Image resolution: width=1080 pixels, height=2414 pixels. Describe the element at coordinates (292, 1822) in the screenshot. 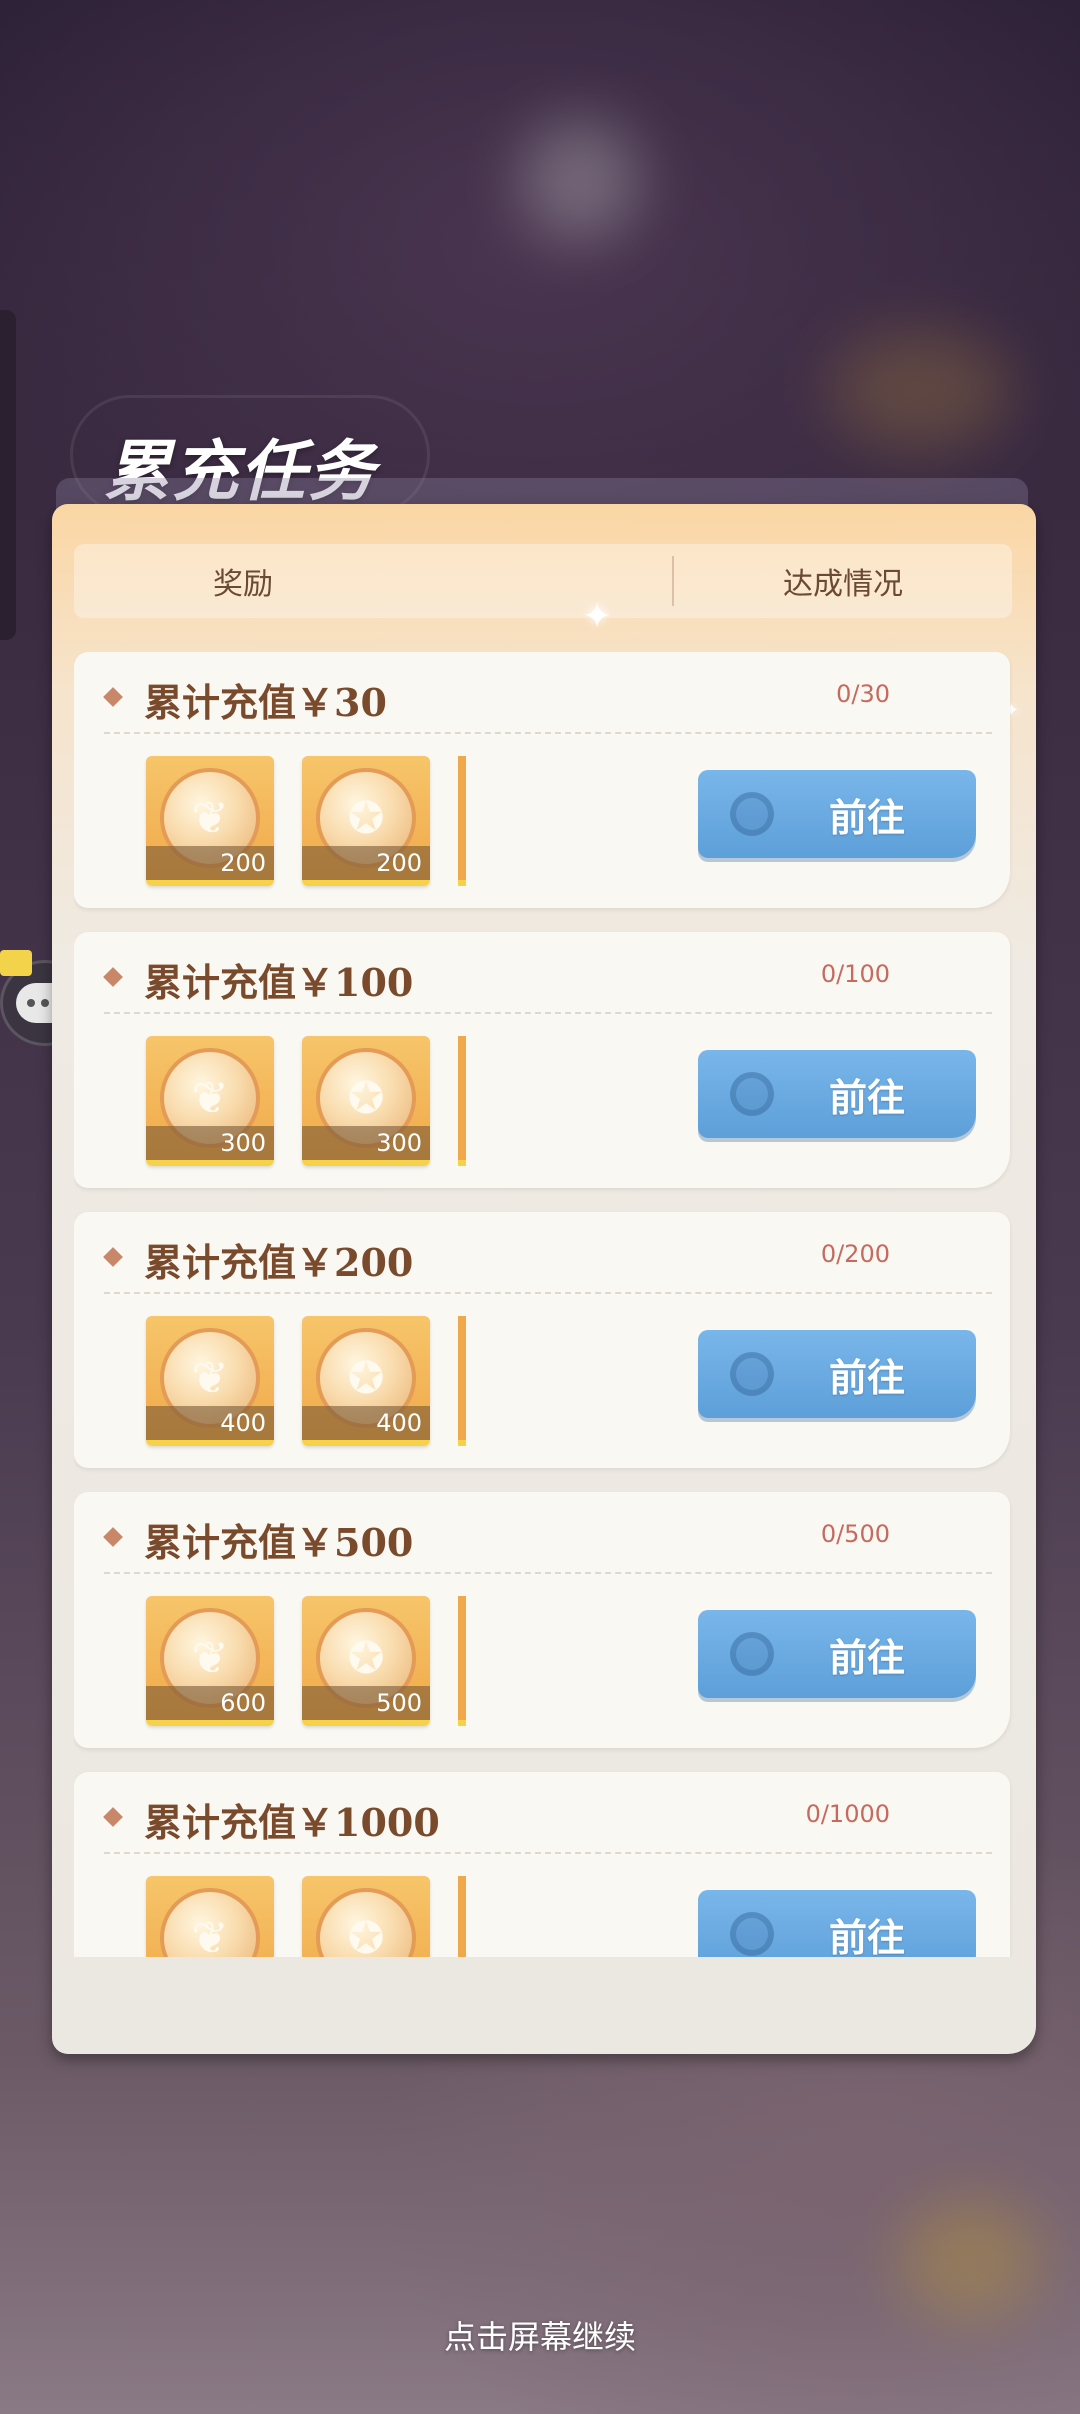

I see `task-title: 累计充值￥1000` at that location.